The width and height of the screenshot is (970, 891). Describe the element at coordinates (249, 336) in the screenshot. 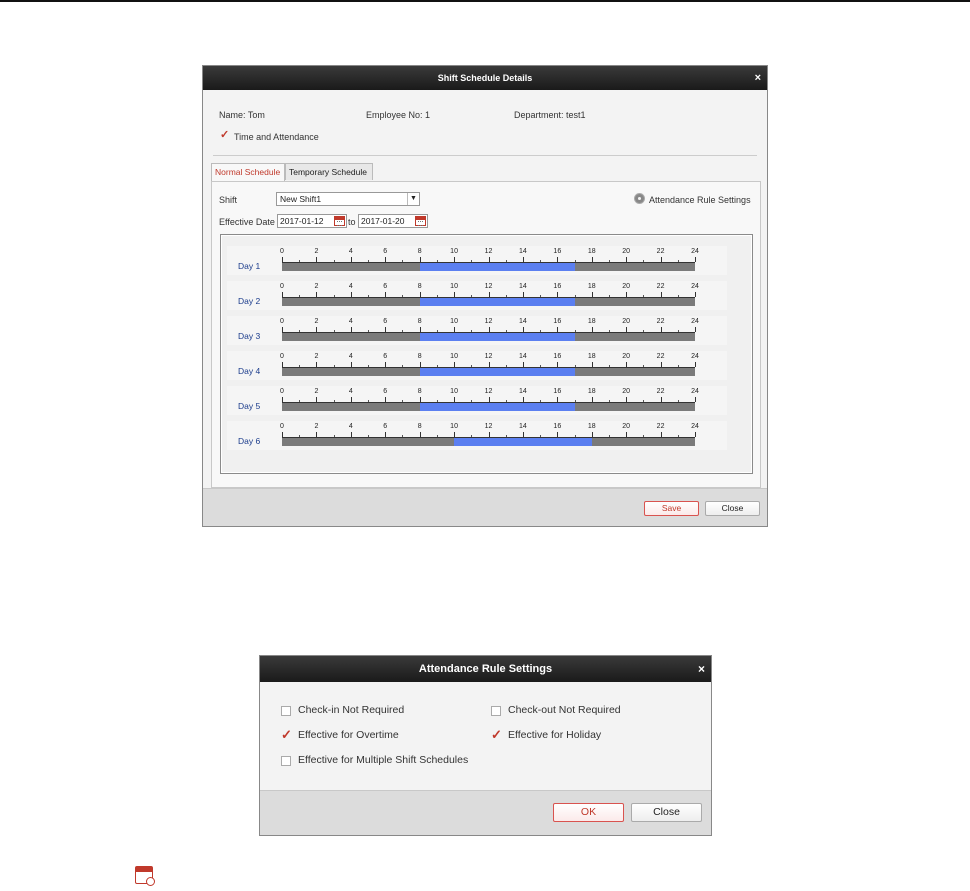

I see `day-label: Day 3` at that location.